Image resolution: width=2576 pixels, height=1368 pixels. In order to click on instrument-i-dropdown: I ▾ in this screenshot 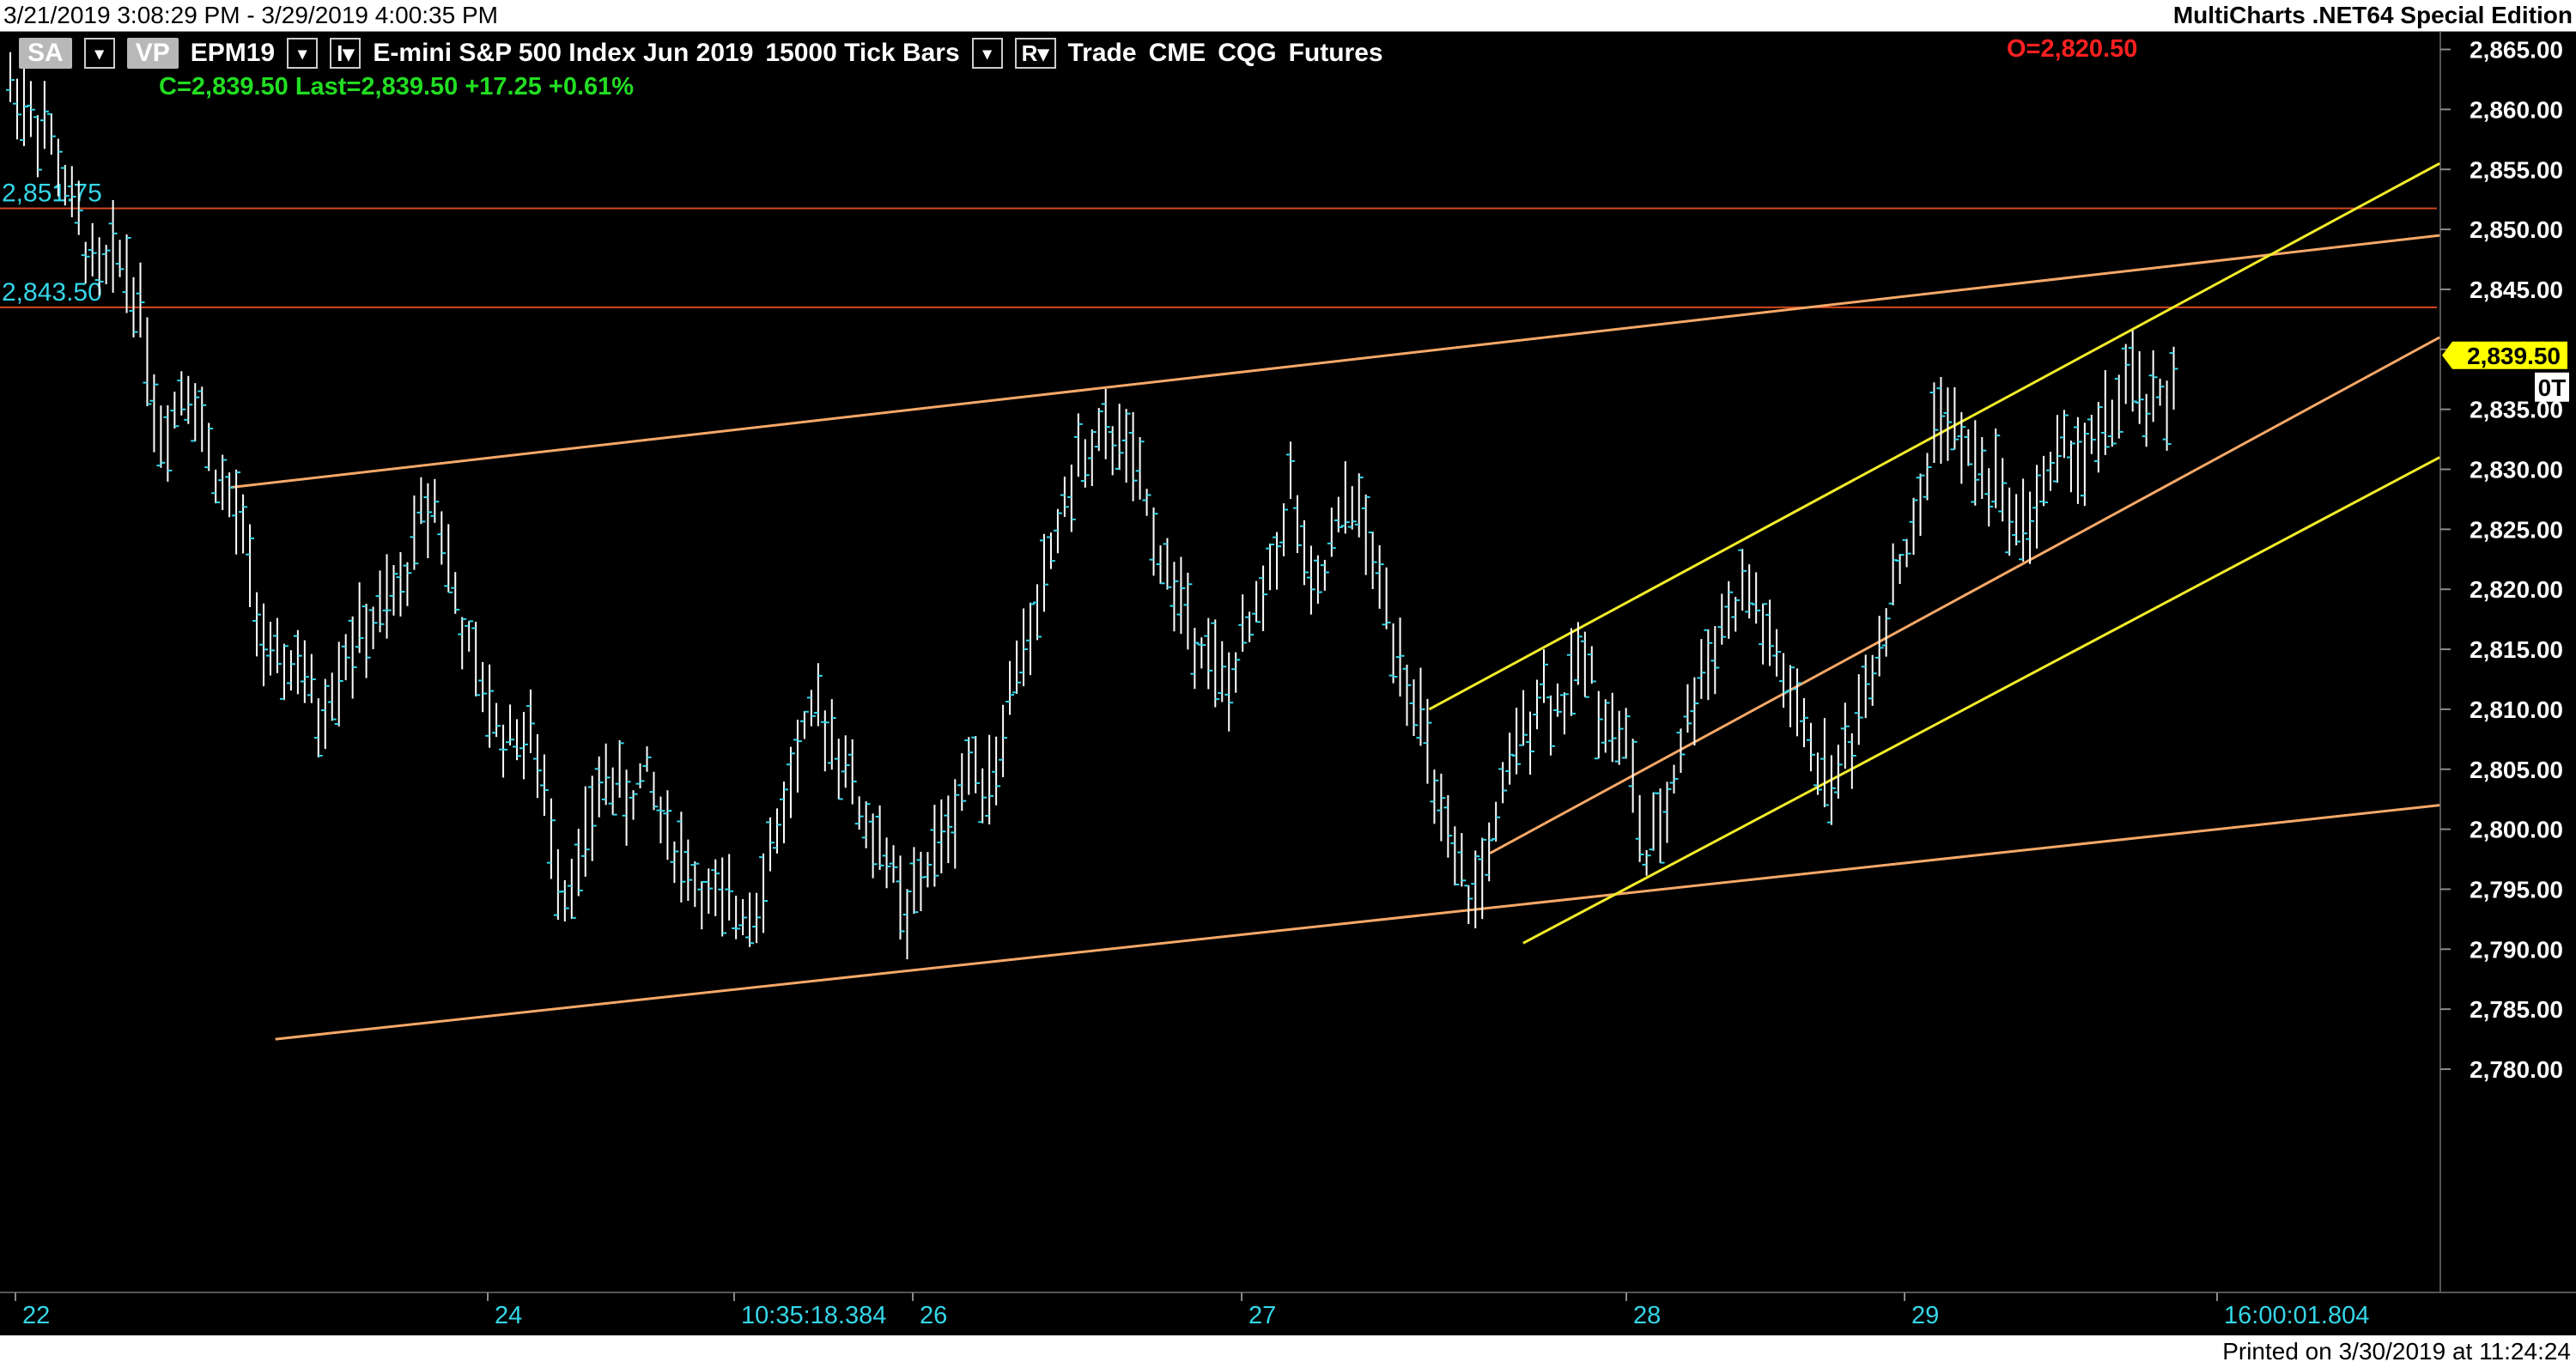, I will do `click(345, 53)`.